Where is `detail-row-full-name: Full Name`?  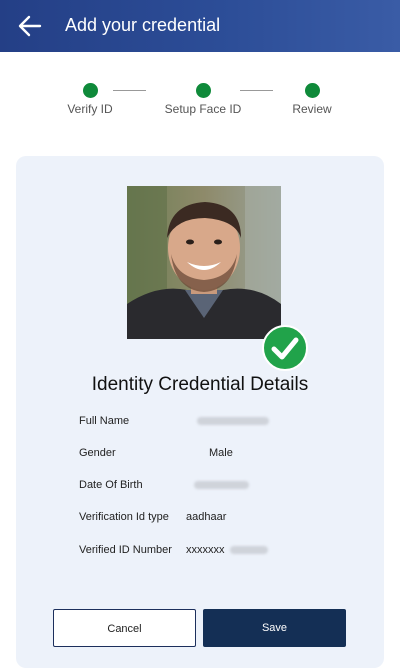
detail-row-full-name: Full Name is located at coordinates (229, 424).